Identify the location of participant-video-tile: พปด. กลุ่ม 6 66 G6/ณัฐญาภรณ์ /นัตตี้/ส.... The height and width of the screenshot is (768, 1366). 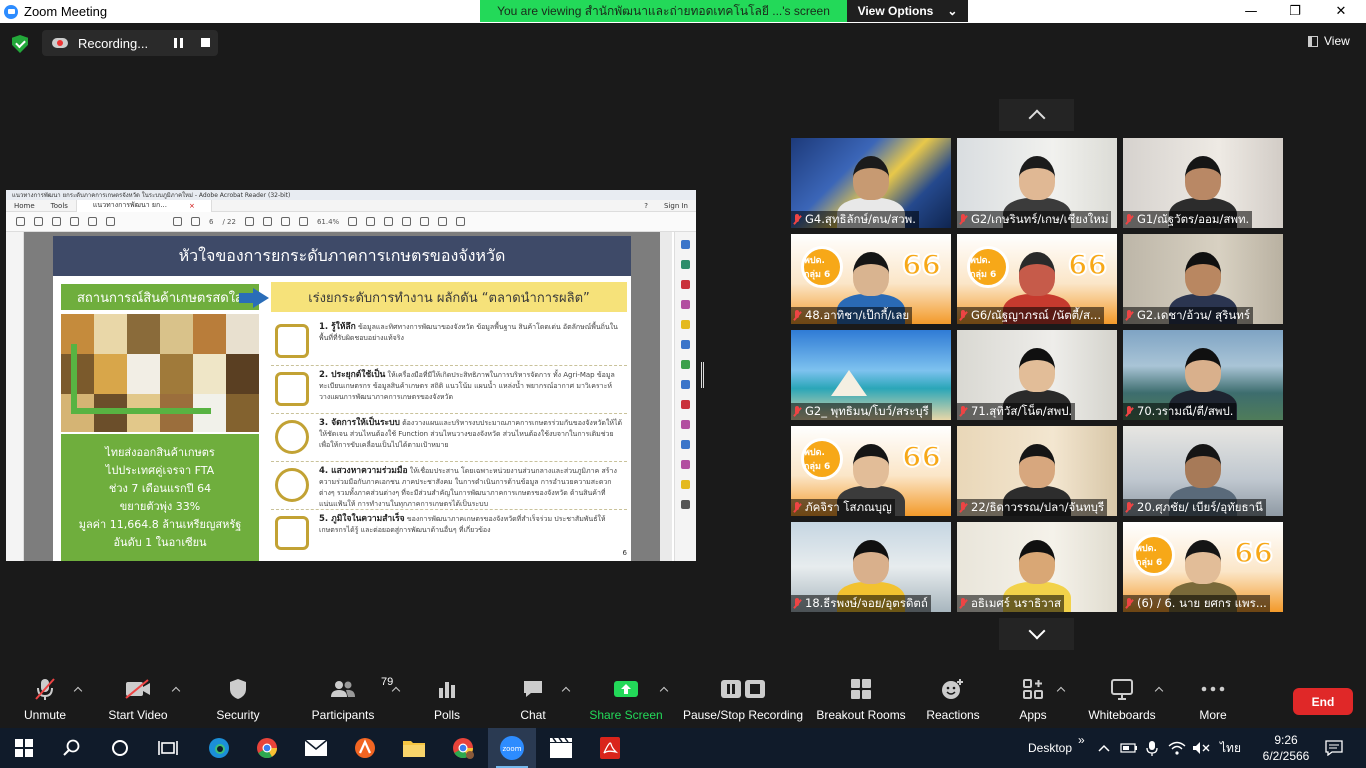
(1037, 279).